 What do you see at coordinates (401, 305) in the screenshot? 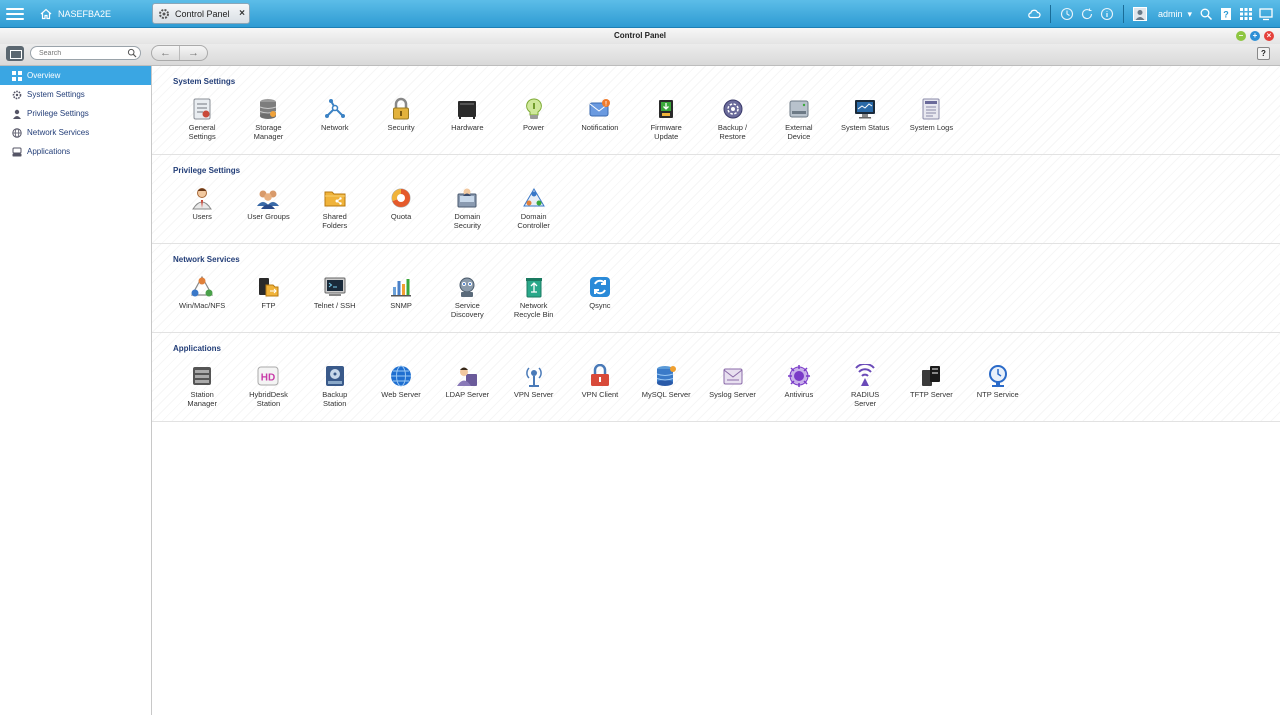
I see `item-label: SNMP` at bounding box center [401, 305].